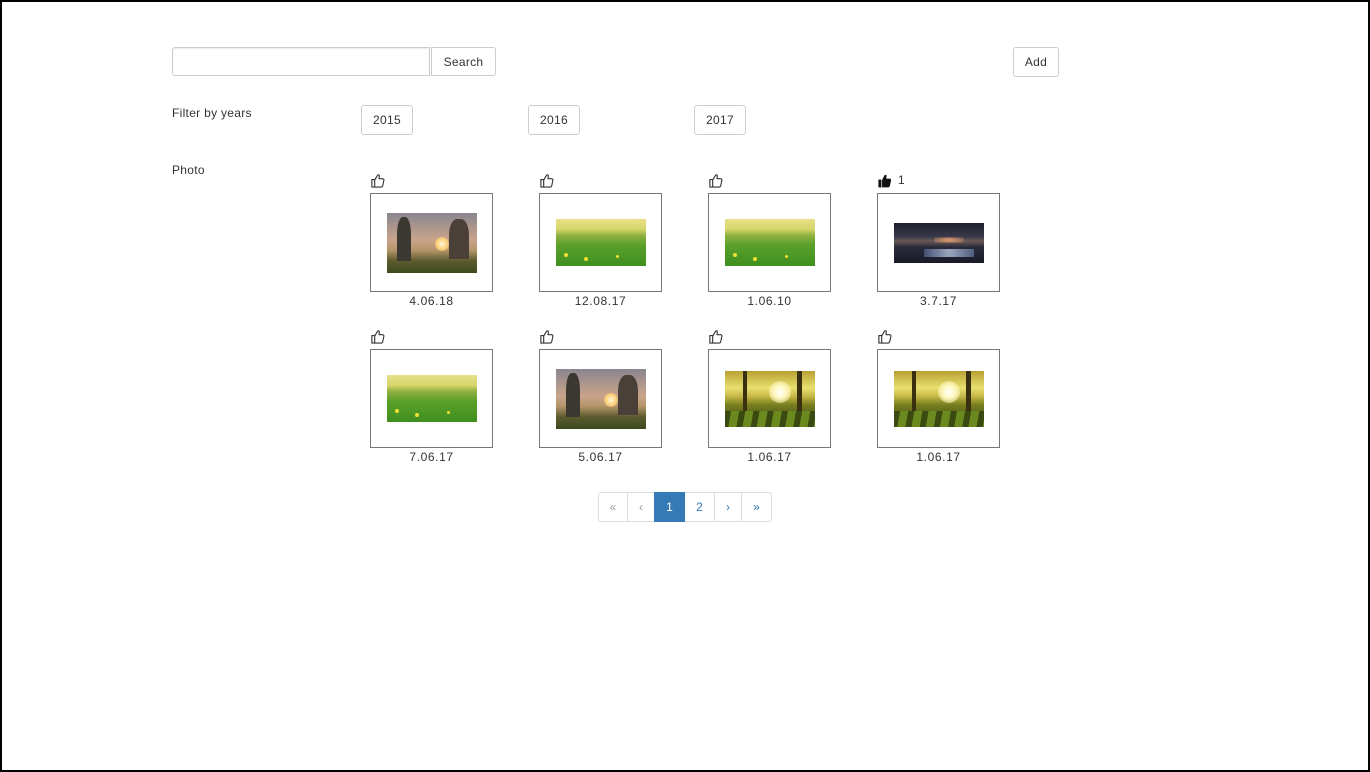 The image size is (1370, 772). I want to click on like-count: 1, so click(901, 180).